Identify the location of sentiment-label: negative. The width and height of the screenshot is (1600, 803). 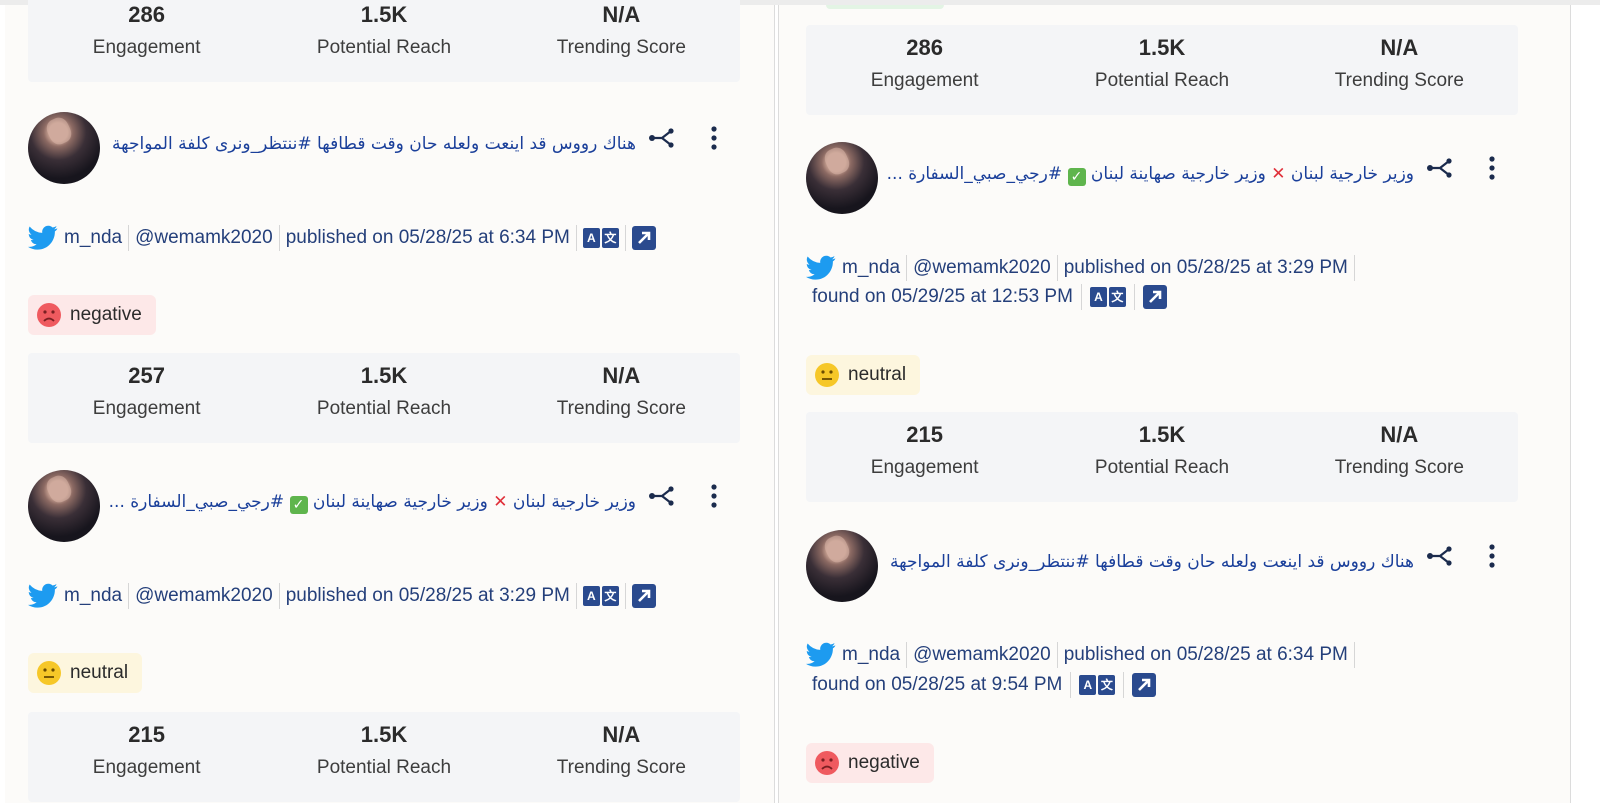
(884, 762).